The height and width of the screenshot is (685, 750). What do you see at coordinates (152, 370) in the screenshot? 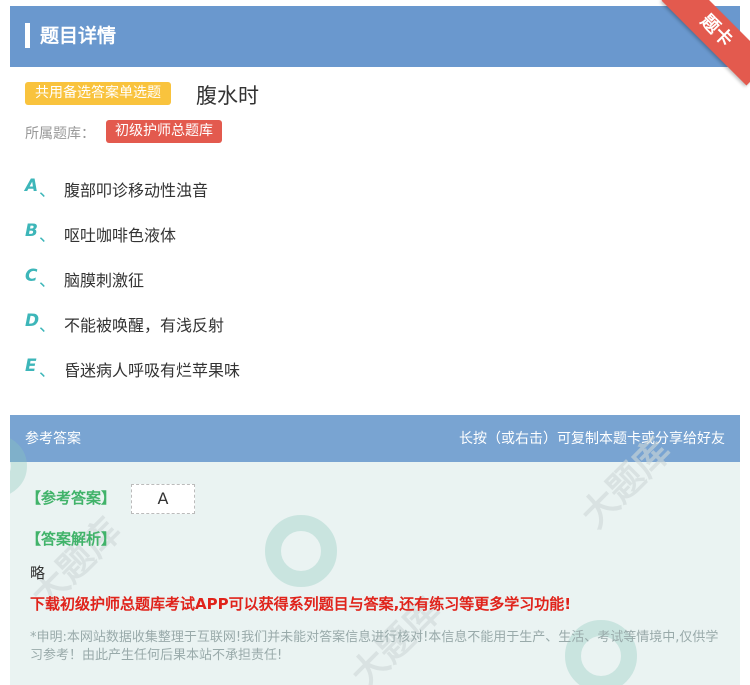
I see `option-text: 昏迷病人呼吸有烂苹果味` at bounding box center [152, 370].